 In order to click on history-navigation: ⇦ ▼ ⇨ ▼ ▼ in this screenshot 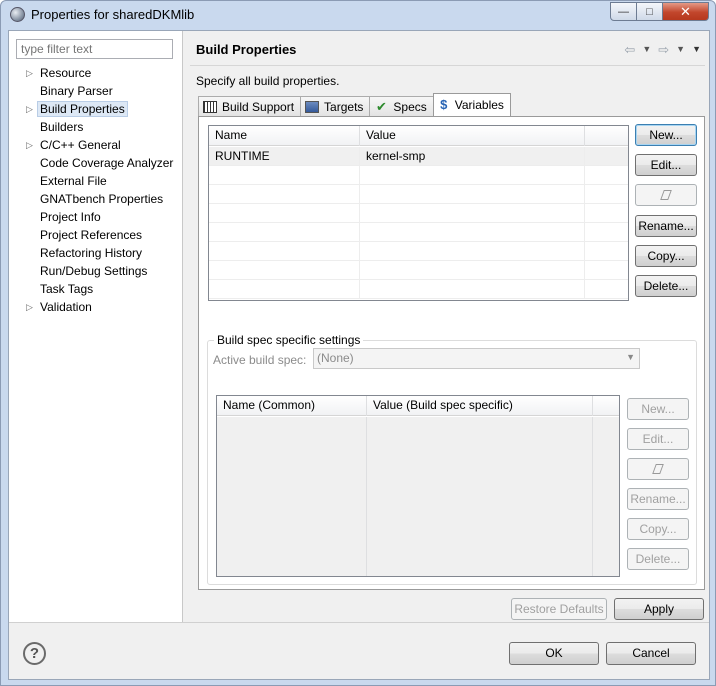, I will do `click(662, 50)`.